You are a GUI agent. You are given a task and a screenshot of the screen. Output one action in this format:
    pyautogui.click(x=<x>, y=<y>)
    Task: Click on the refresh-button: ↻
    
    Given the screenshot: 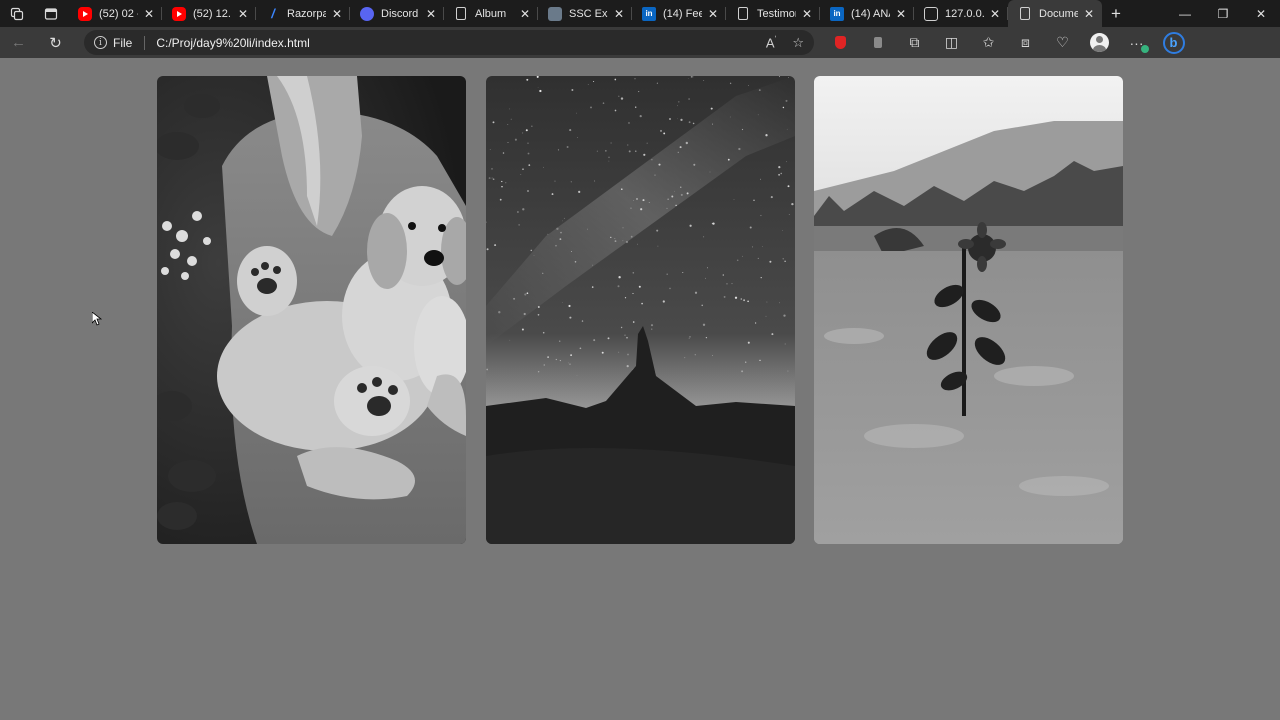 What is the action you would take?
    pyautogui.click(x=55, y=42)
    